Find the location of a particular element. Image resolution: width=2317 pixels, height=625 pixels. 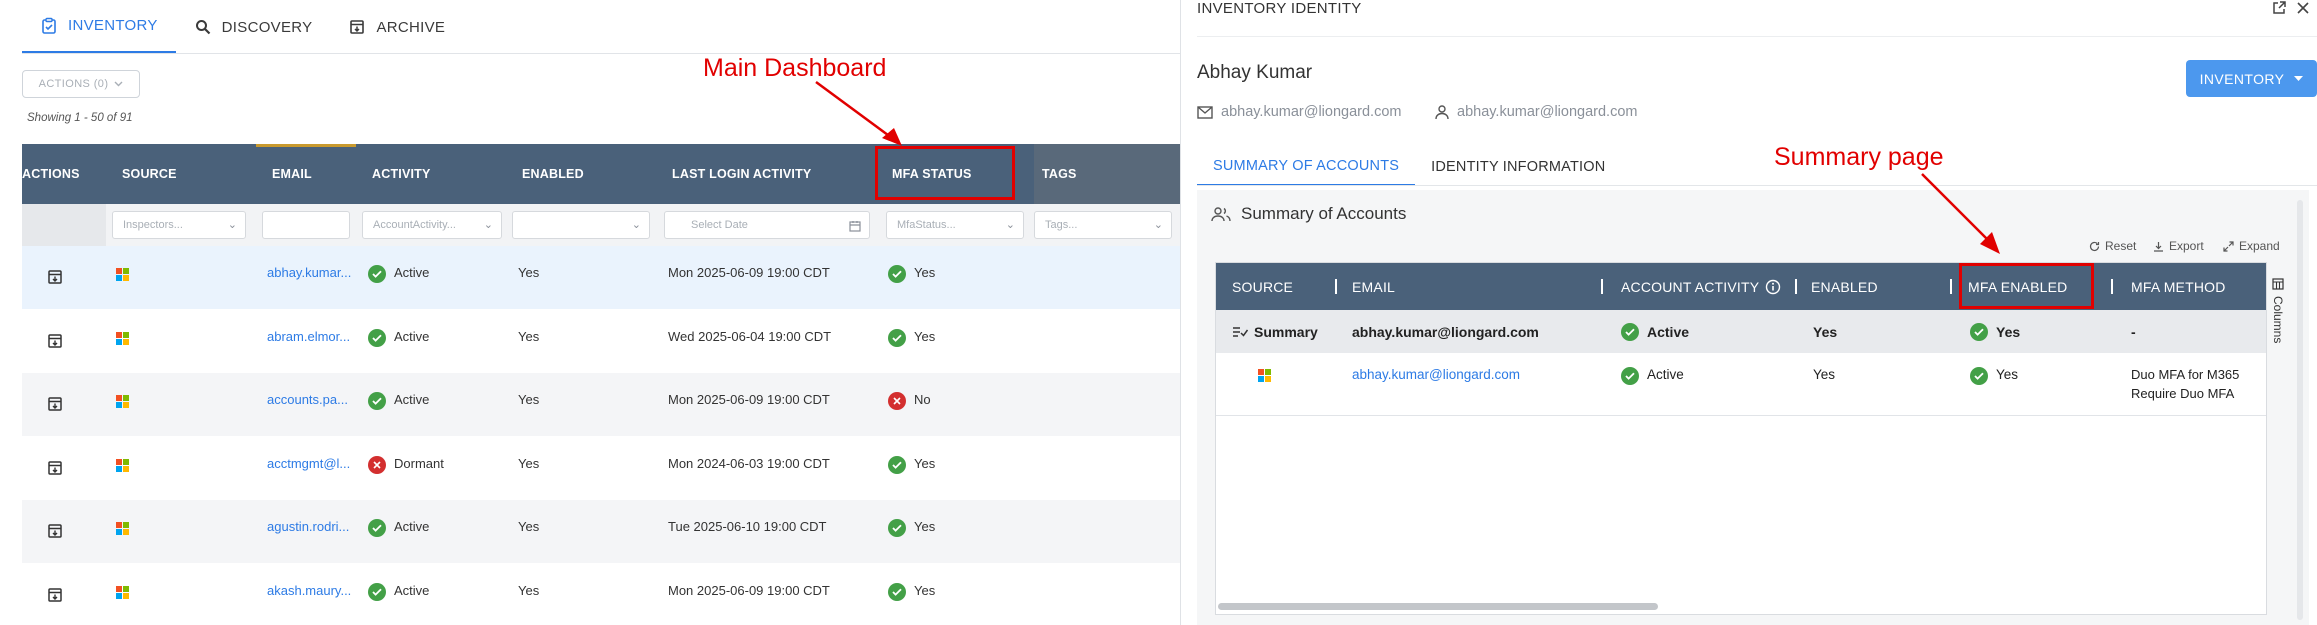

scol-enabled: ENABLED is located at coordinates (1844, 286).